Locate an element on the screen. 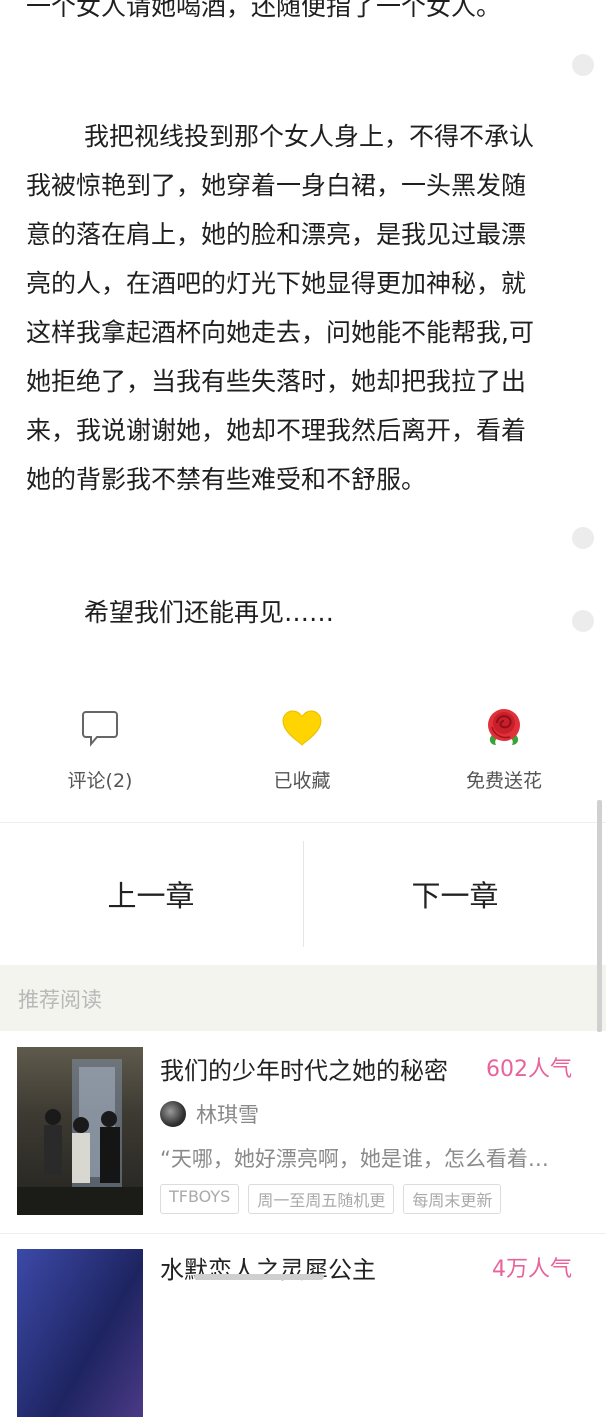 This screenshot has height=1417, width=606. book-tags: TFBOYS 周一至周五随机更 每周末更新 is located at coordinates (331, 1199).